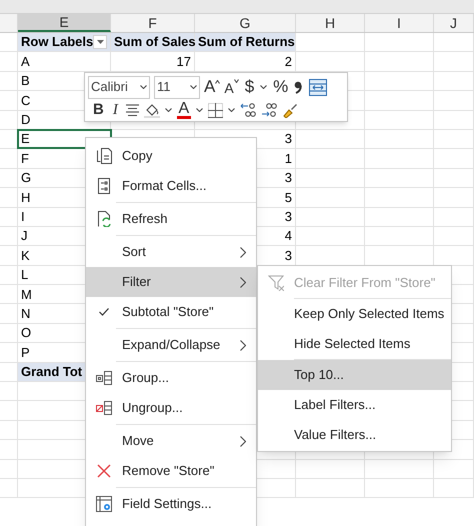 Image resolution: width=474 pixels, height=526 pixels. What do you see at coordinates (115, 110) in the screenshot?
I see `italic-button: I` at bounding box center [115, 110].